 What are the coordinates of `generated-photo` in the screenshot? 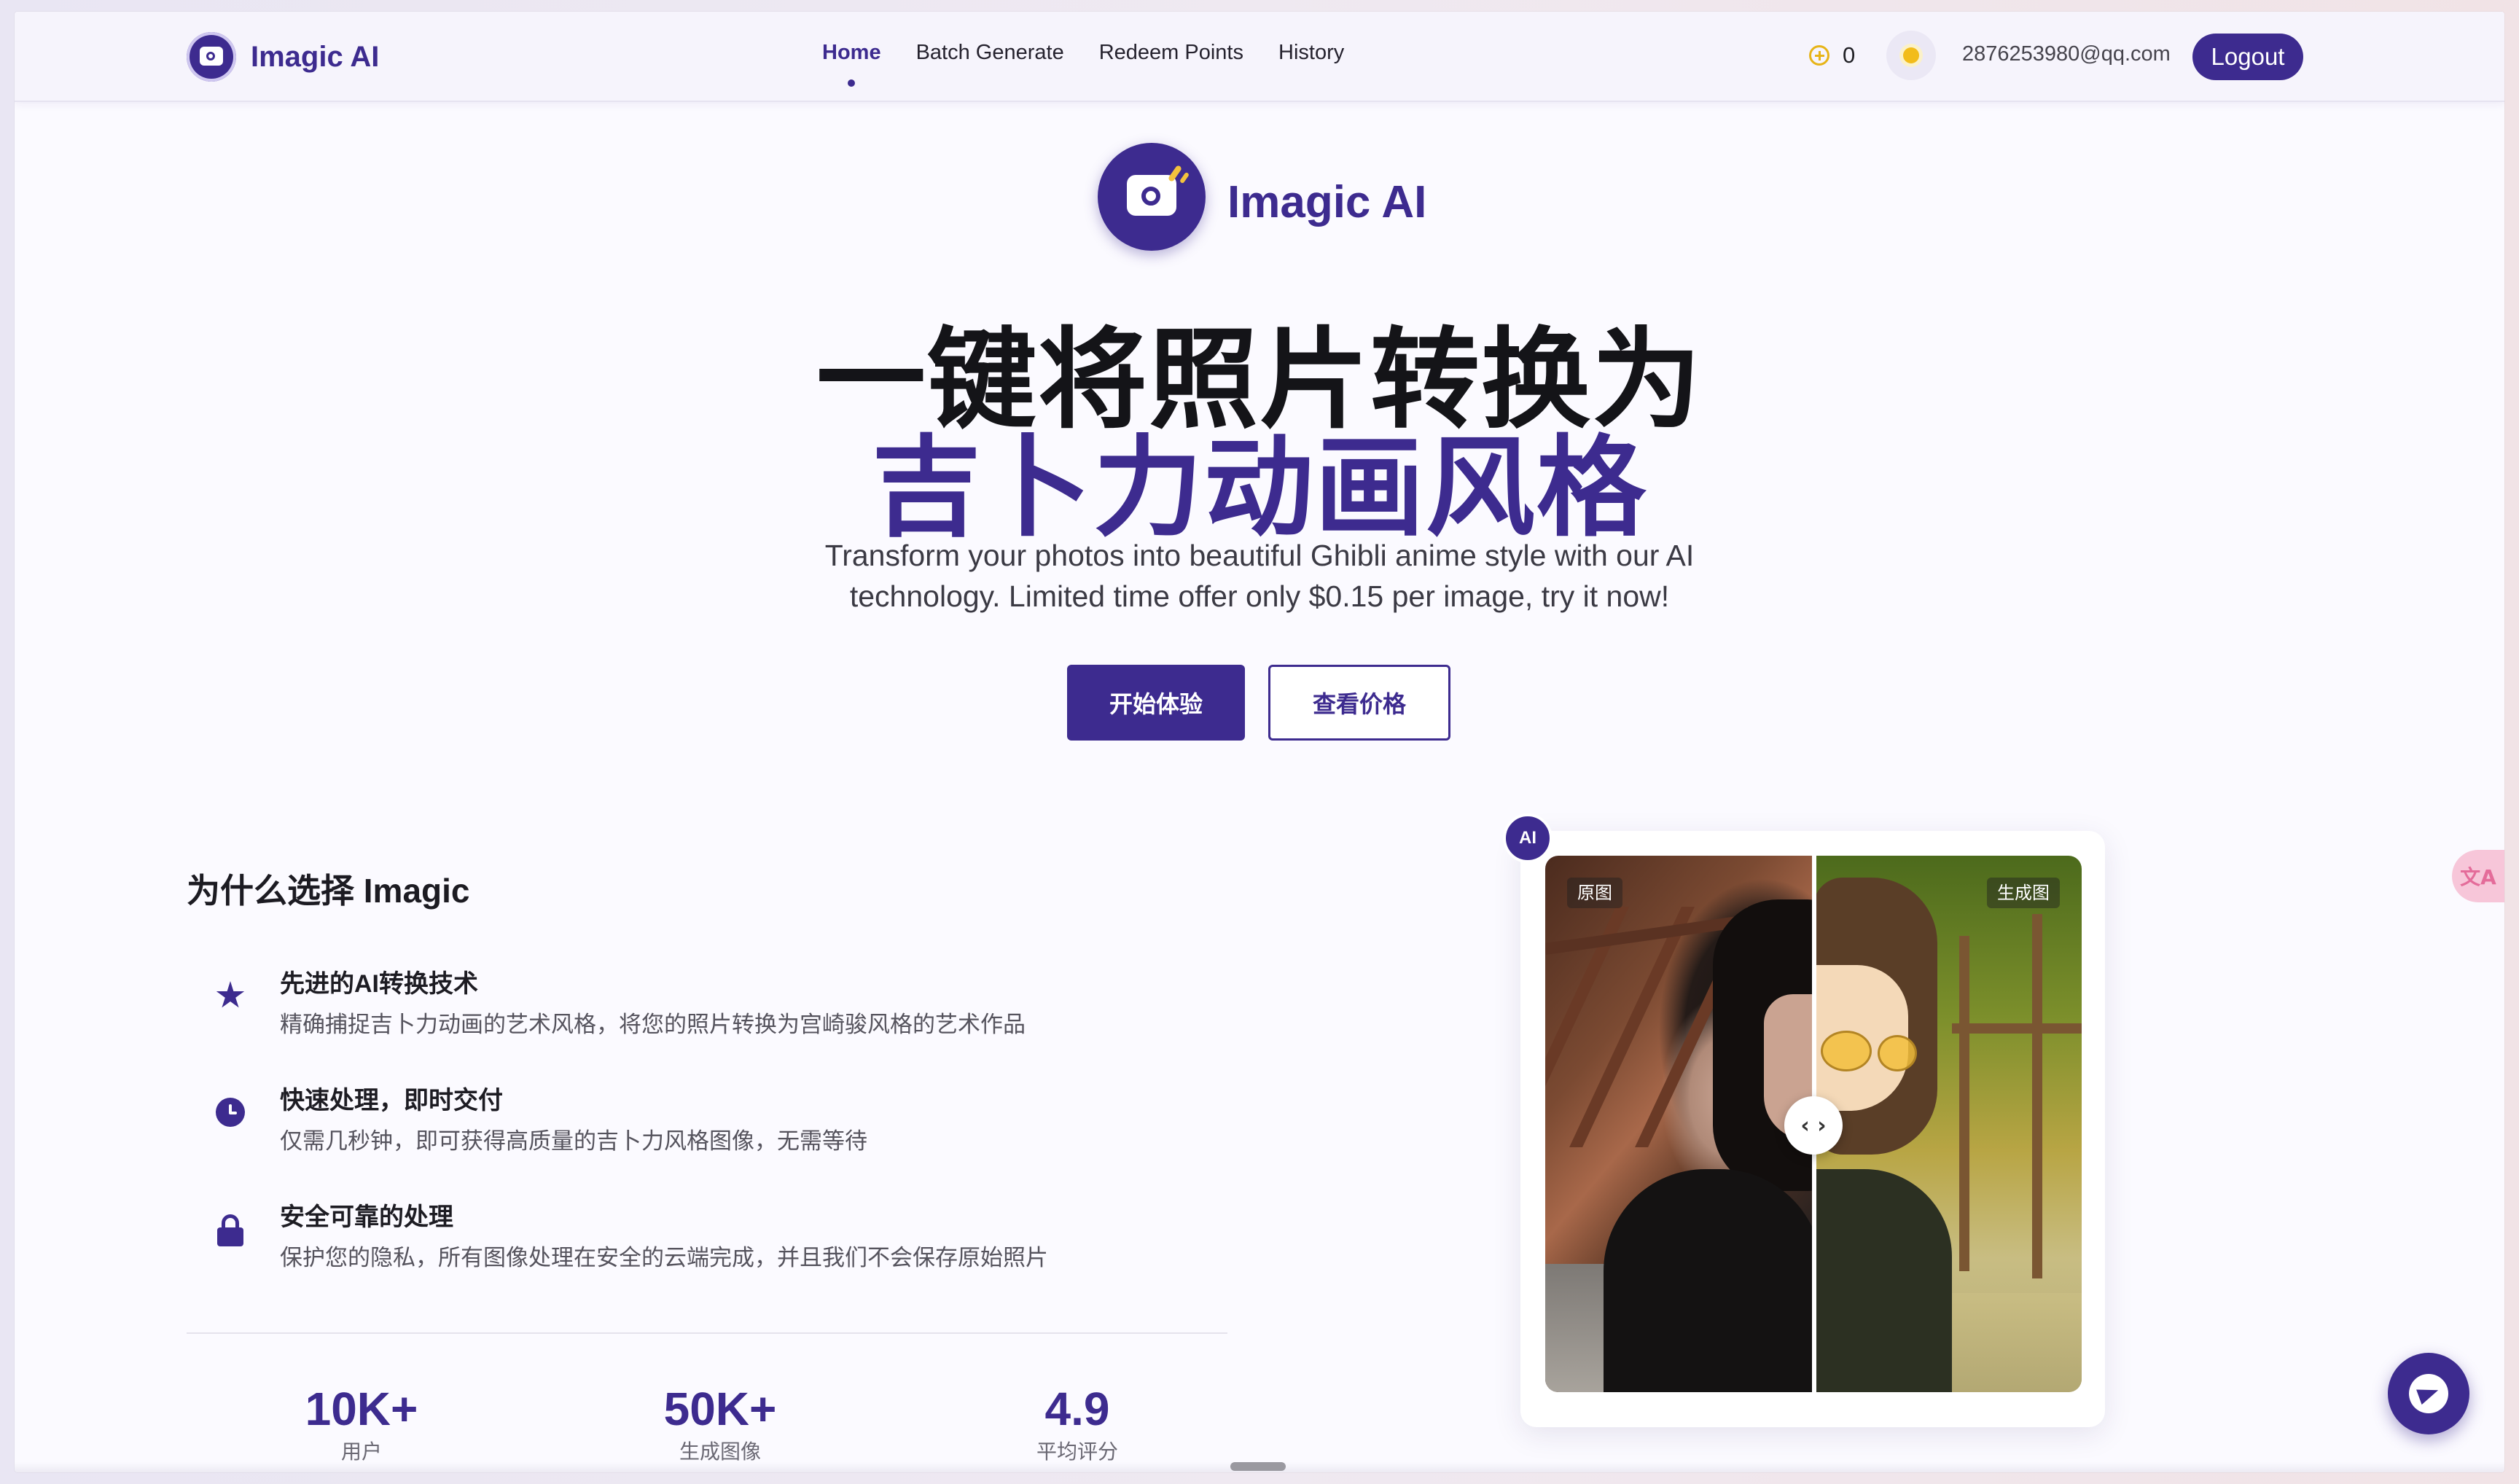 It's located at (1947, 1124).